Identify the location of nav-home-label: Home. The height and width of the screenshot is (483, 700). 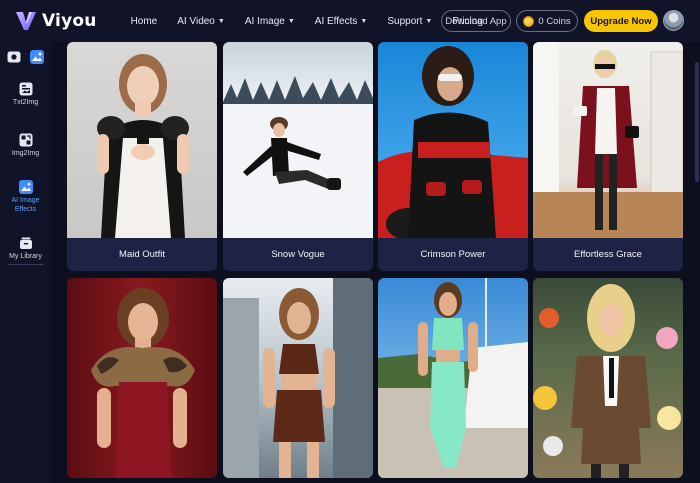
(144, 21).